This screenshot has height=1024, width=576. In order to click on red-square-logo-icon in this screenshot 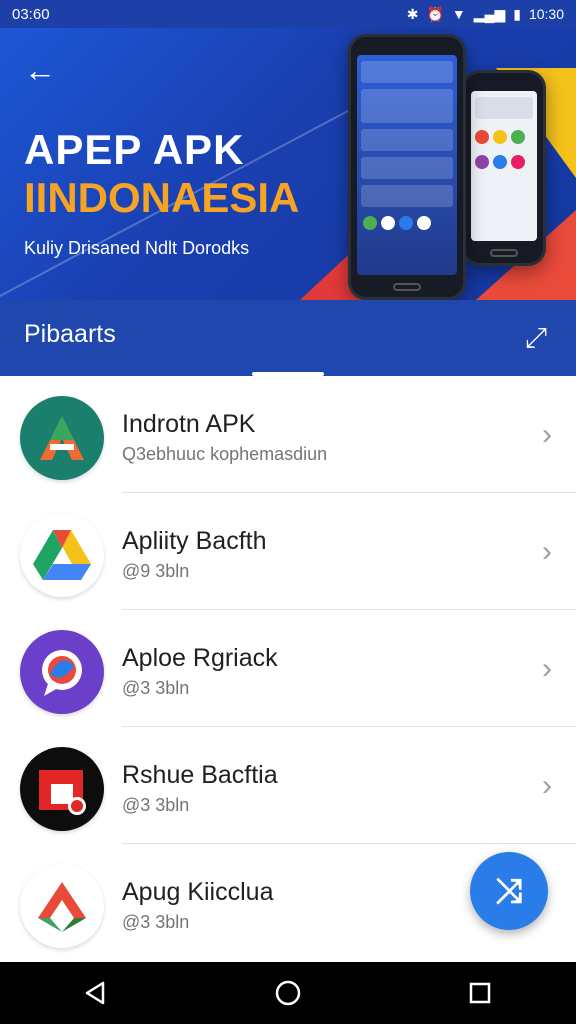, I will do `click(62, 789)`.